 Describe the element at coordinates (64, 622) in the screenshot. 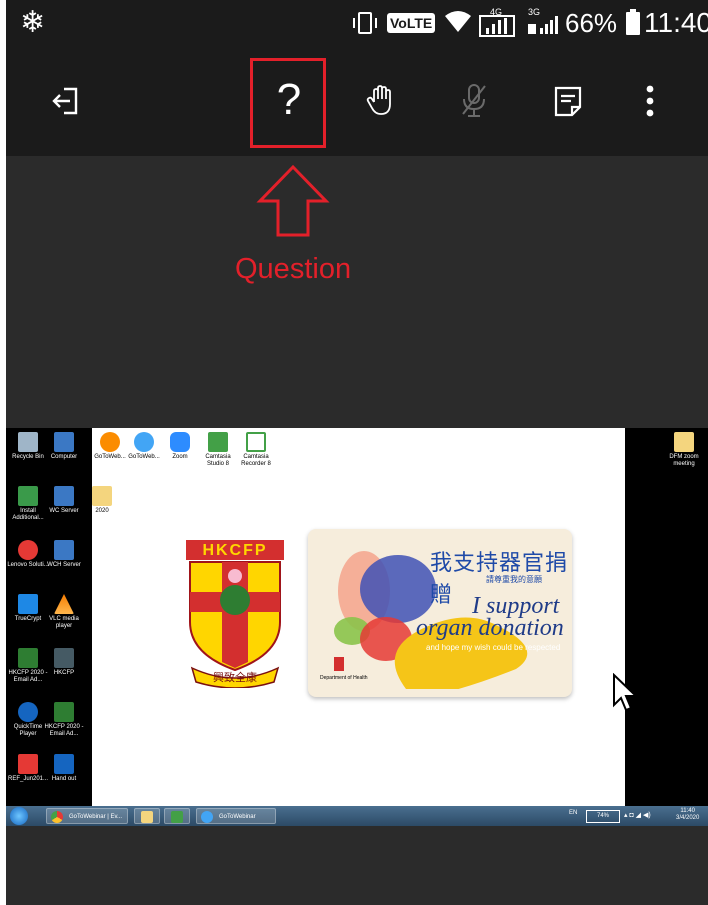

I see `desktop-icon-label: VLC media player` at that location.